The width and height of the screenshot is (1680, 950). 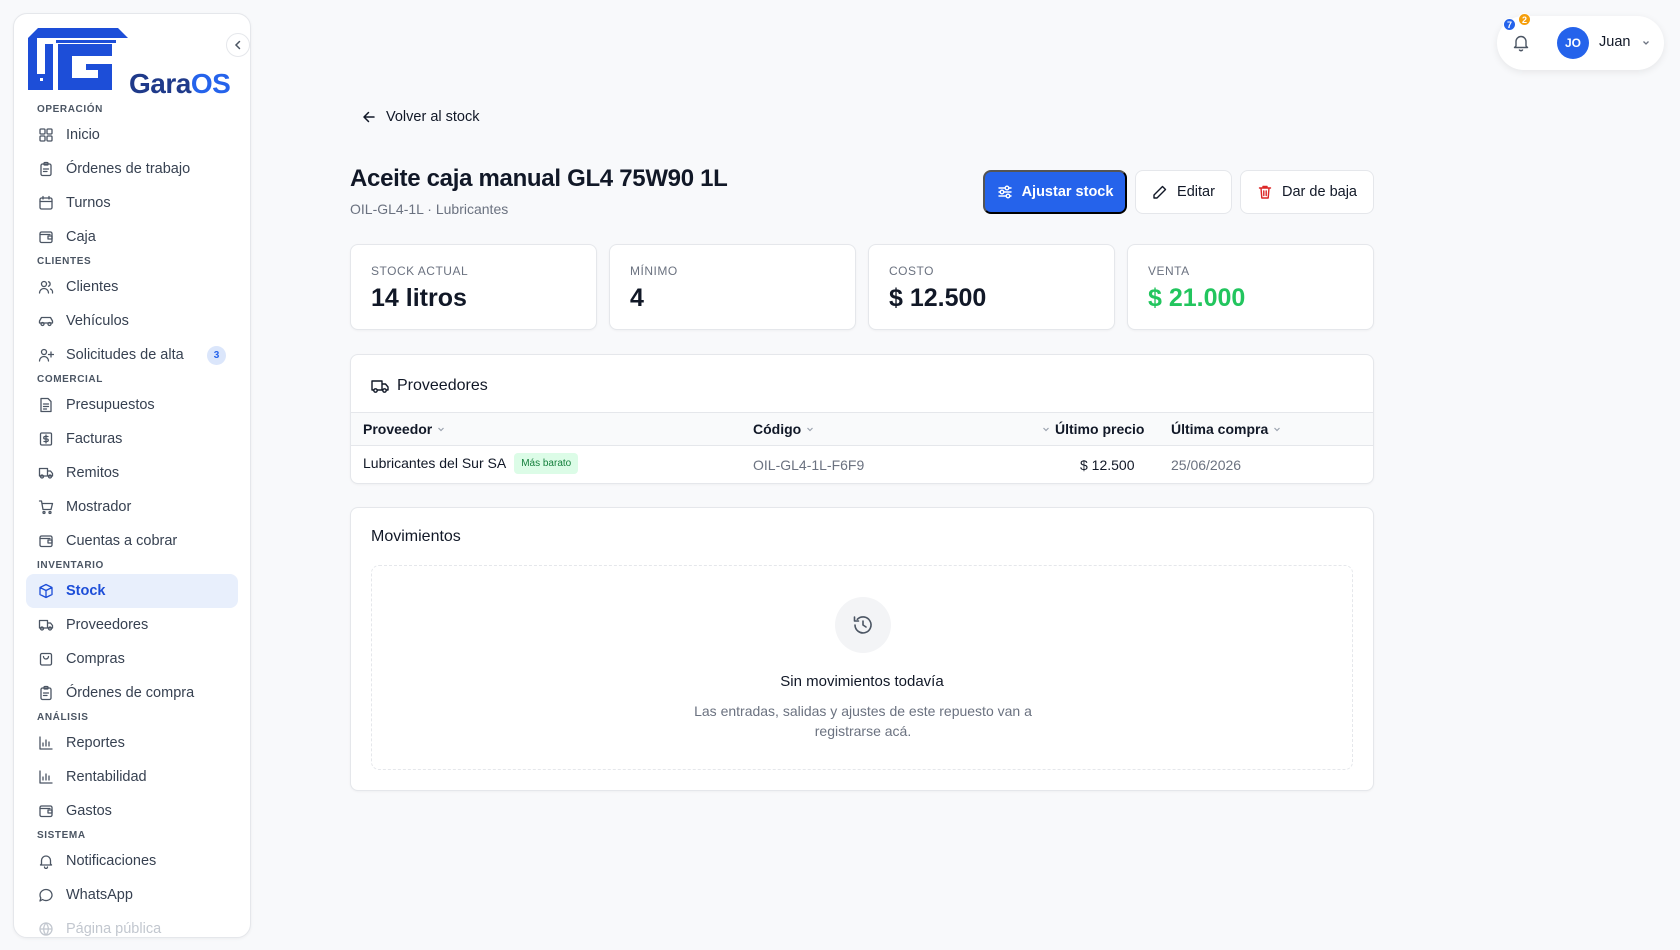 What do you see at coordinates (1573, 43) in the screenshot?
I see `avatar: JO` at bounding box center [1573, 43].